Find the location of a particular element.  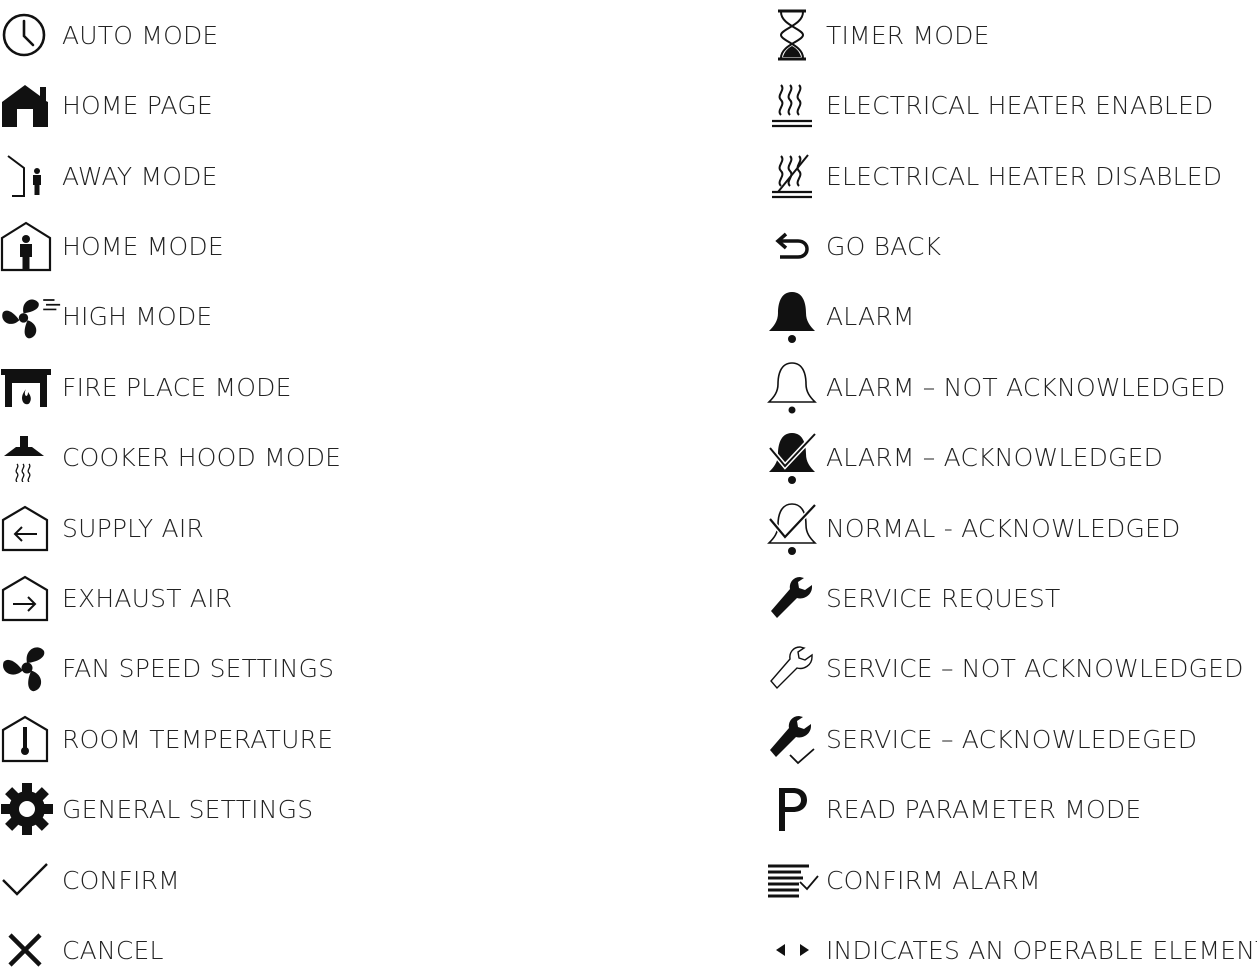

legend-row-timer-mode: TIMER MODE is located at coordinates (873, 35).